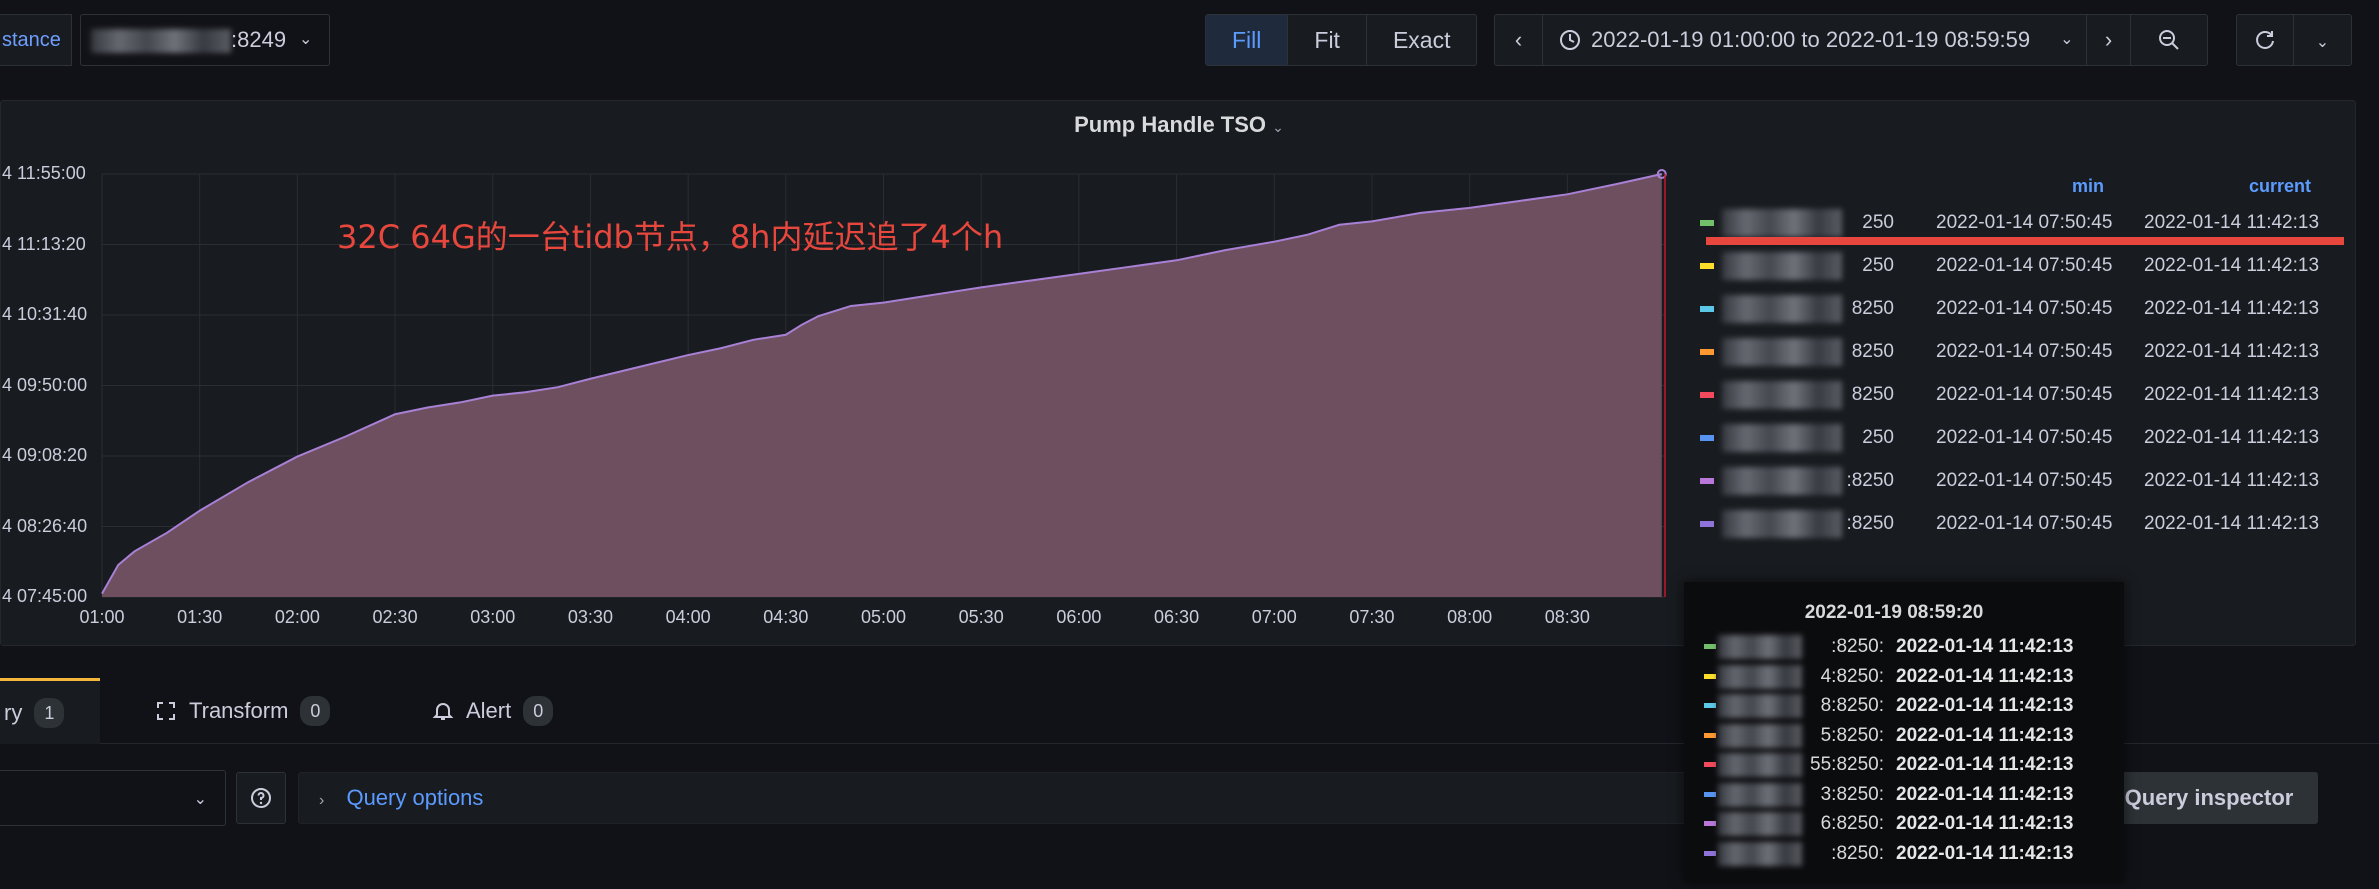  I want to click on datasource-select: ⌄, so click(113, 798).